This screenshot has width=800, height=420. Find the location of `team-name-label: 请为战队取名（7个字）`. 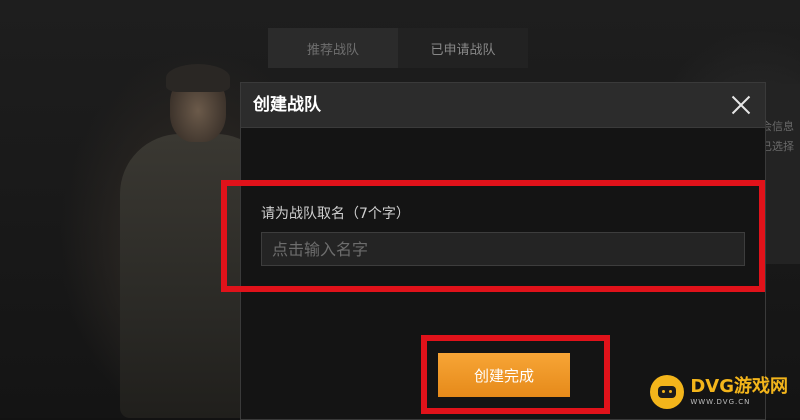

team-name-label: 请为战队取名（7个字） is located at coordinates (335, 214).